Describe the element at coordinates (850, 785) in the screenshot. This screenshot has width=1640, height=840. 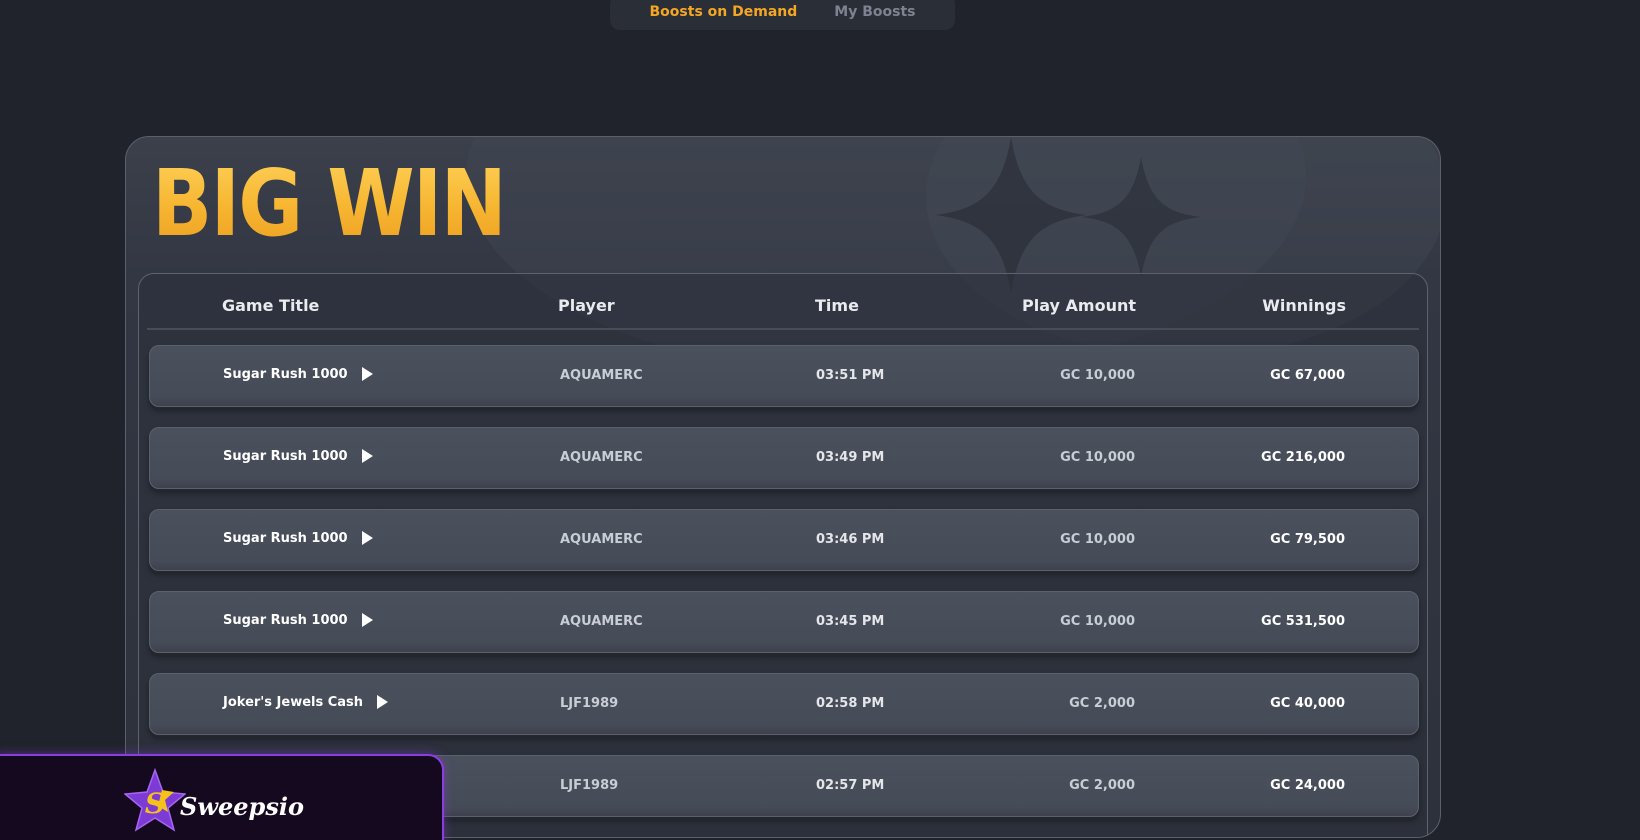
I see `time-cell: 02:57 PM` at that location.